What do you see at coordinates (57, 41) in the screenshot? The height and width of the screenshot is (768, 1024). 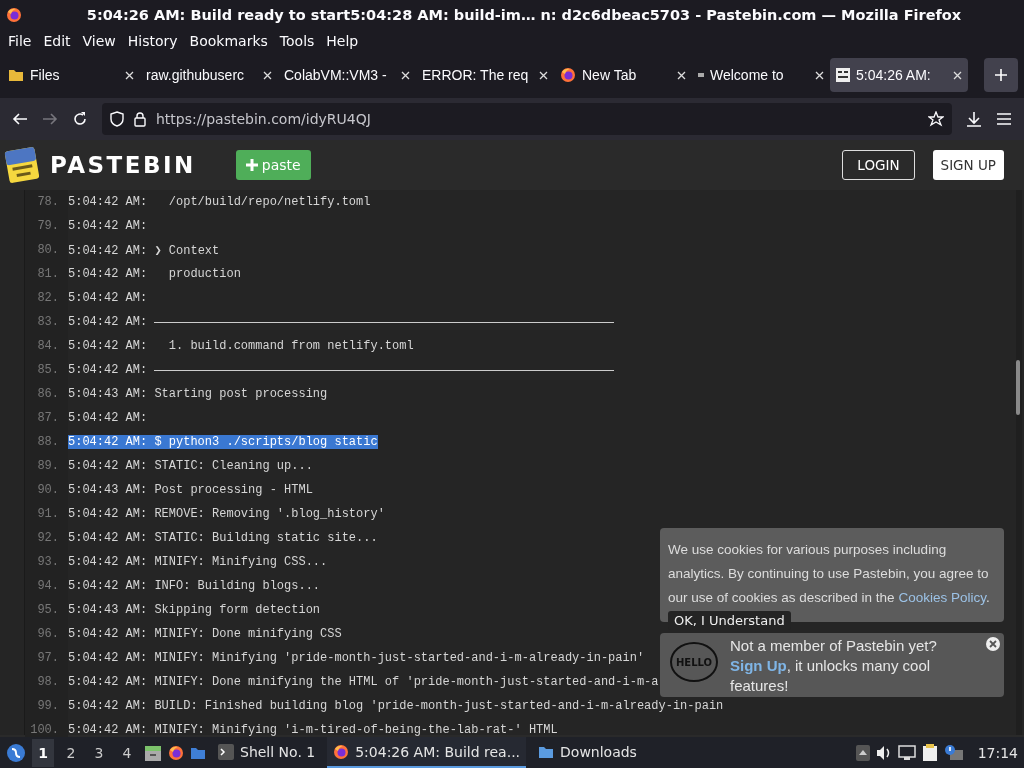 I see `menu-item: Edit` at bounding box center [57, 41].